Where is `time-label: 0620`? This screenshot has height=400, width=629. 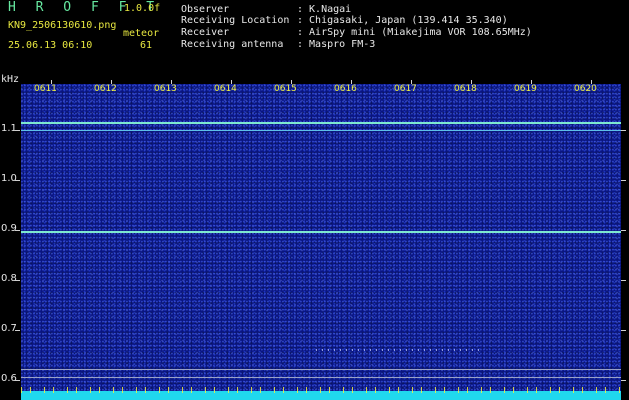
time-label: 0620 is located at coordinates (585, 89).